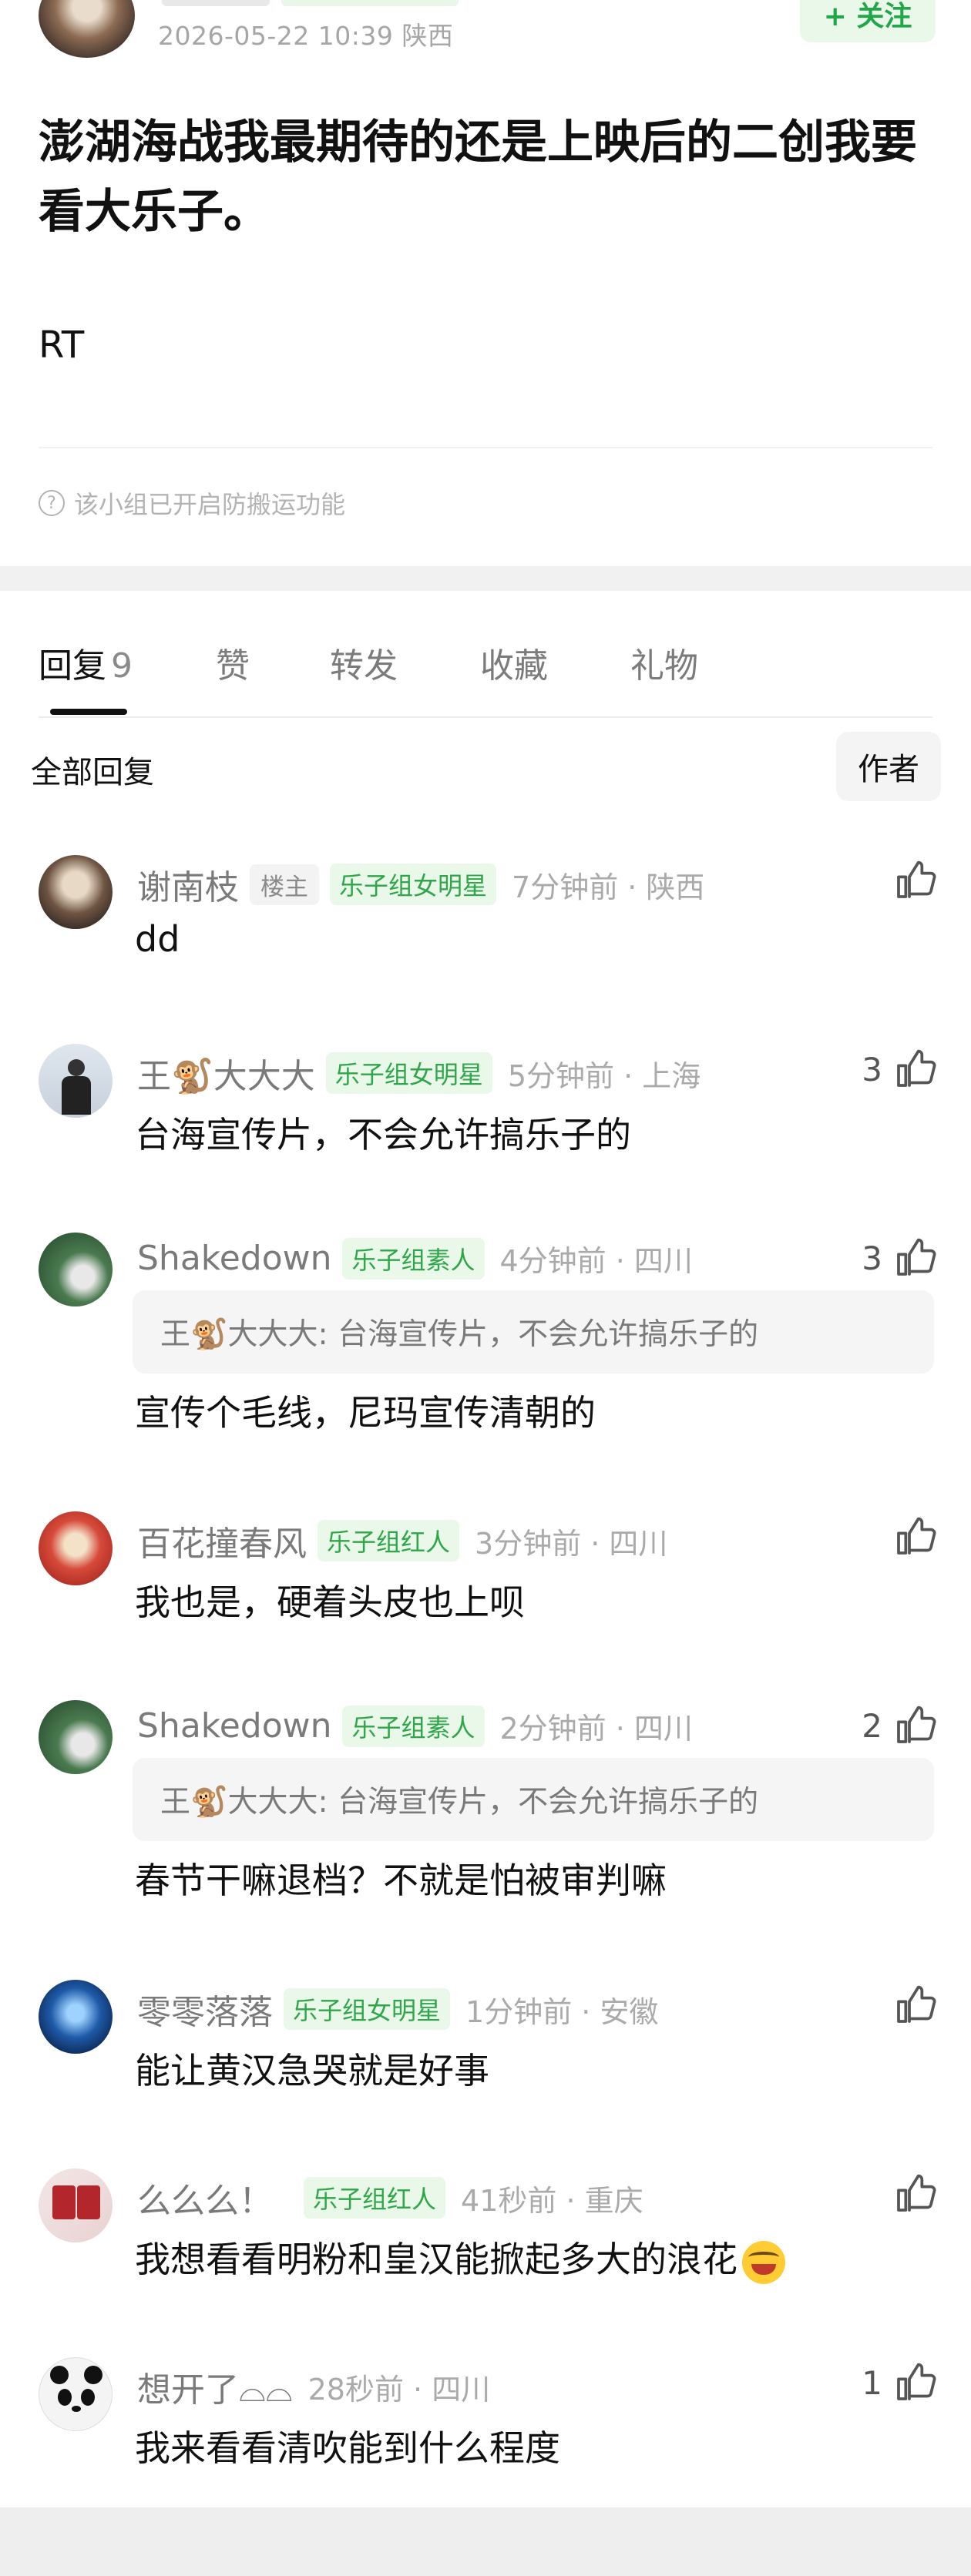  What do you see at coordinates (383, 1135) in the screenshot?
I see `comment-text: 台海宣传片，不会允许搞乐子的` at bounding box center [383, 1135].